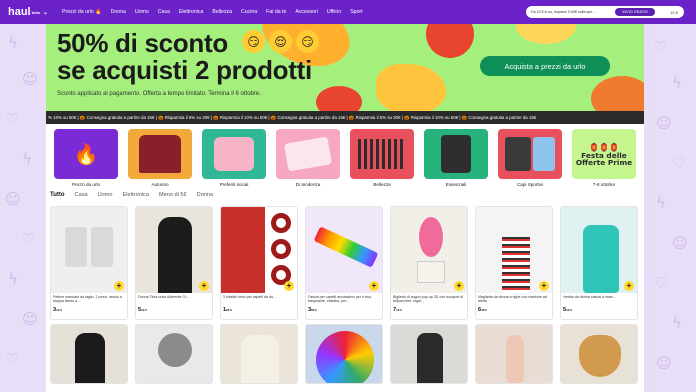 The height and width of the screenshot is (392, 696). Describe the element at coordinates (456, 158) in the screenshot. I see `category-essenziali: Essenziali` at that location.